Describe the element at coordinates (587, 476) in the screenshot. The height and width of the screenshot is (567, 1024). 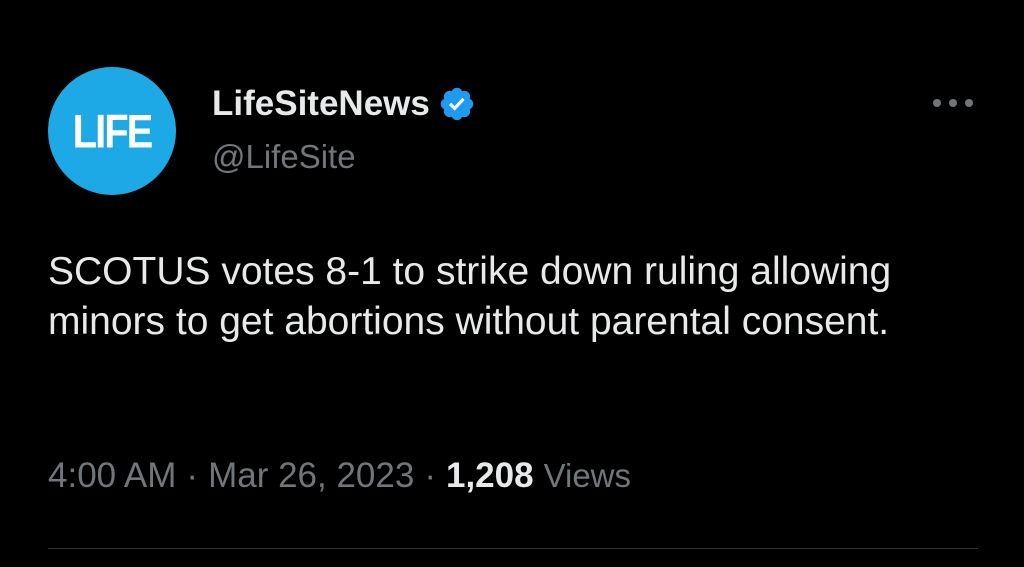
I see `views-label: Views` at that location.